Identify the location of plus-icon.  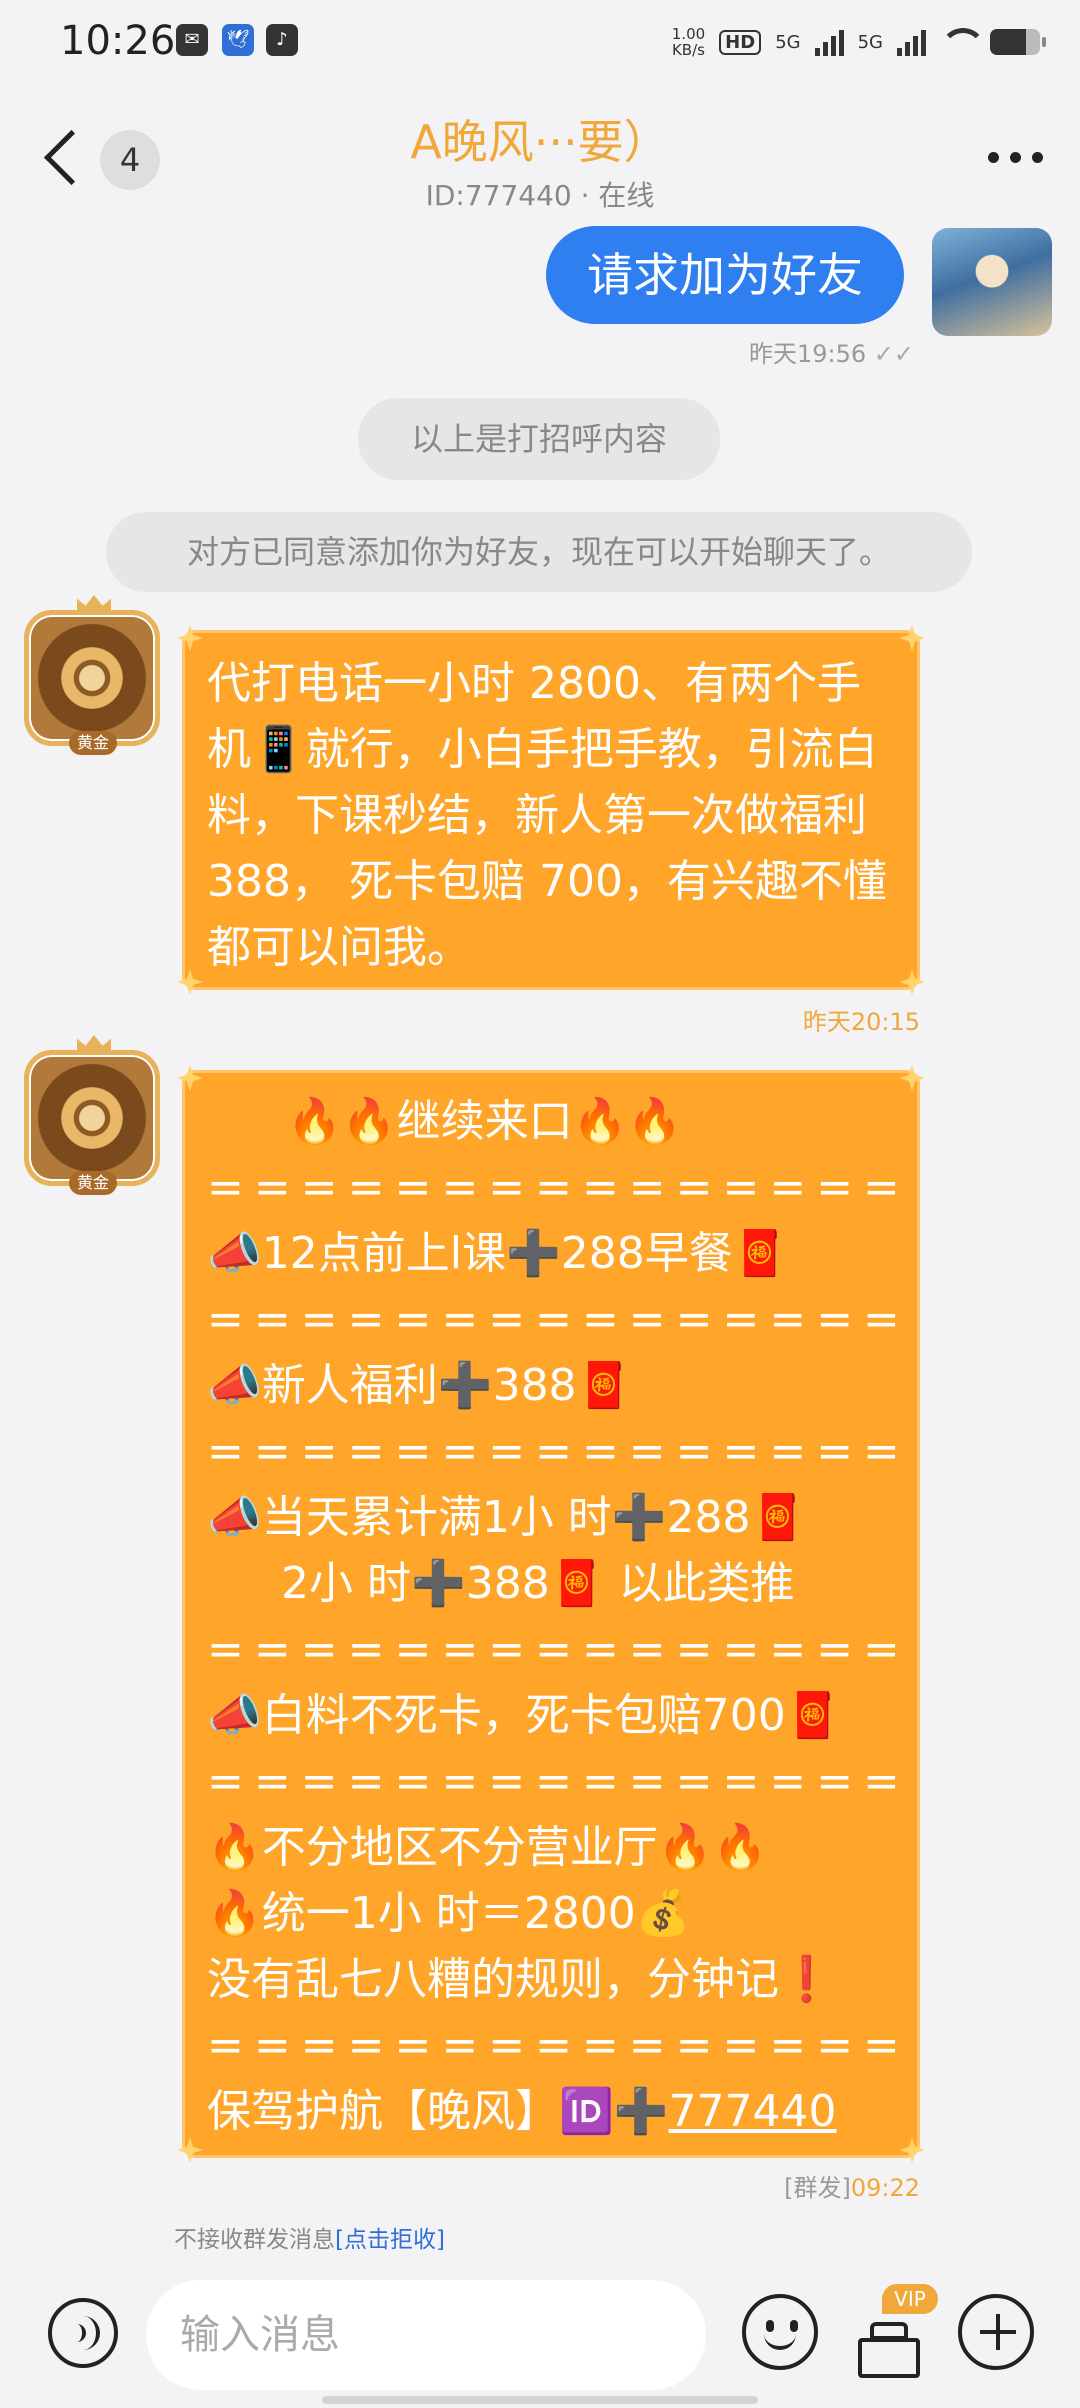
(996, 2332).